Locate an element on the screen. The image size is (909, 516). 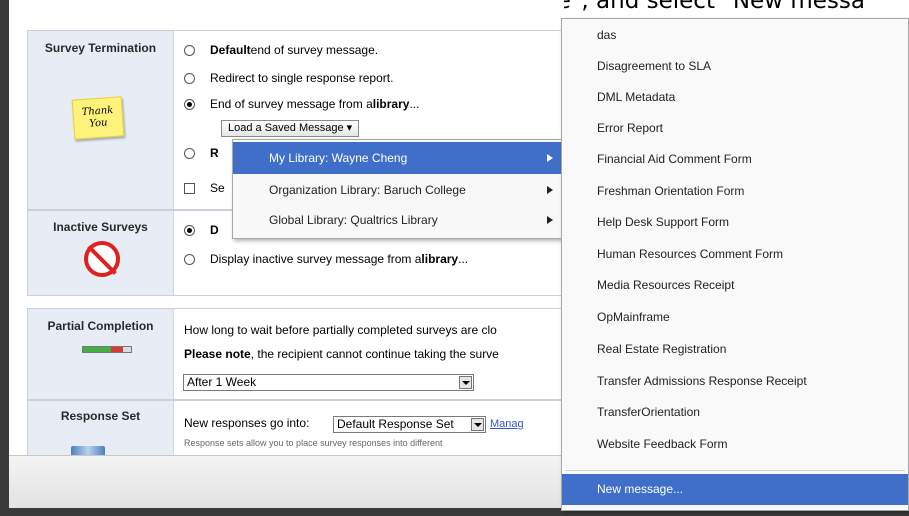
radio-library-message is located at coordinates (189, 104).